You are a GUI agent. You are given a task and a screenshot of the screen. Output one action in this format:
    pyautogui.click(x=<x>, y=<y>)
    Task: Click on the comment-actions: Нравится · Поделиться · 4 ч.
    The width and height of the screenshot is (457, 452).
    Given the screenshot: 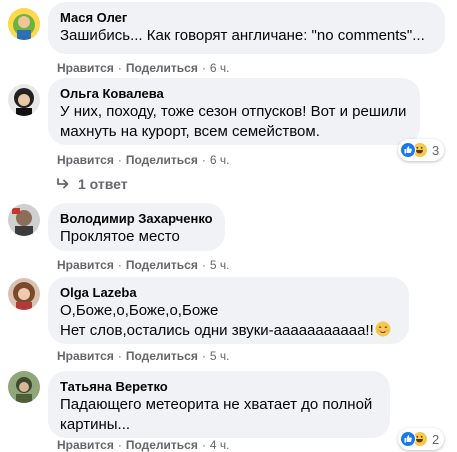 What is the action you would take?
    pyautogui.click(x=143, y=444)
    